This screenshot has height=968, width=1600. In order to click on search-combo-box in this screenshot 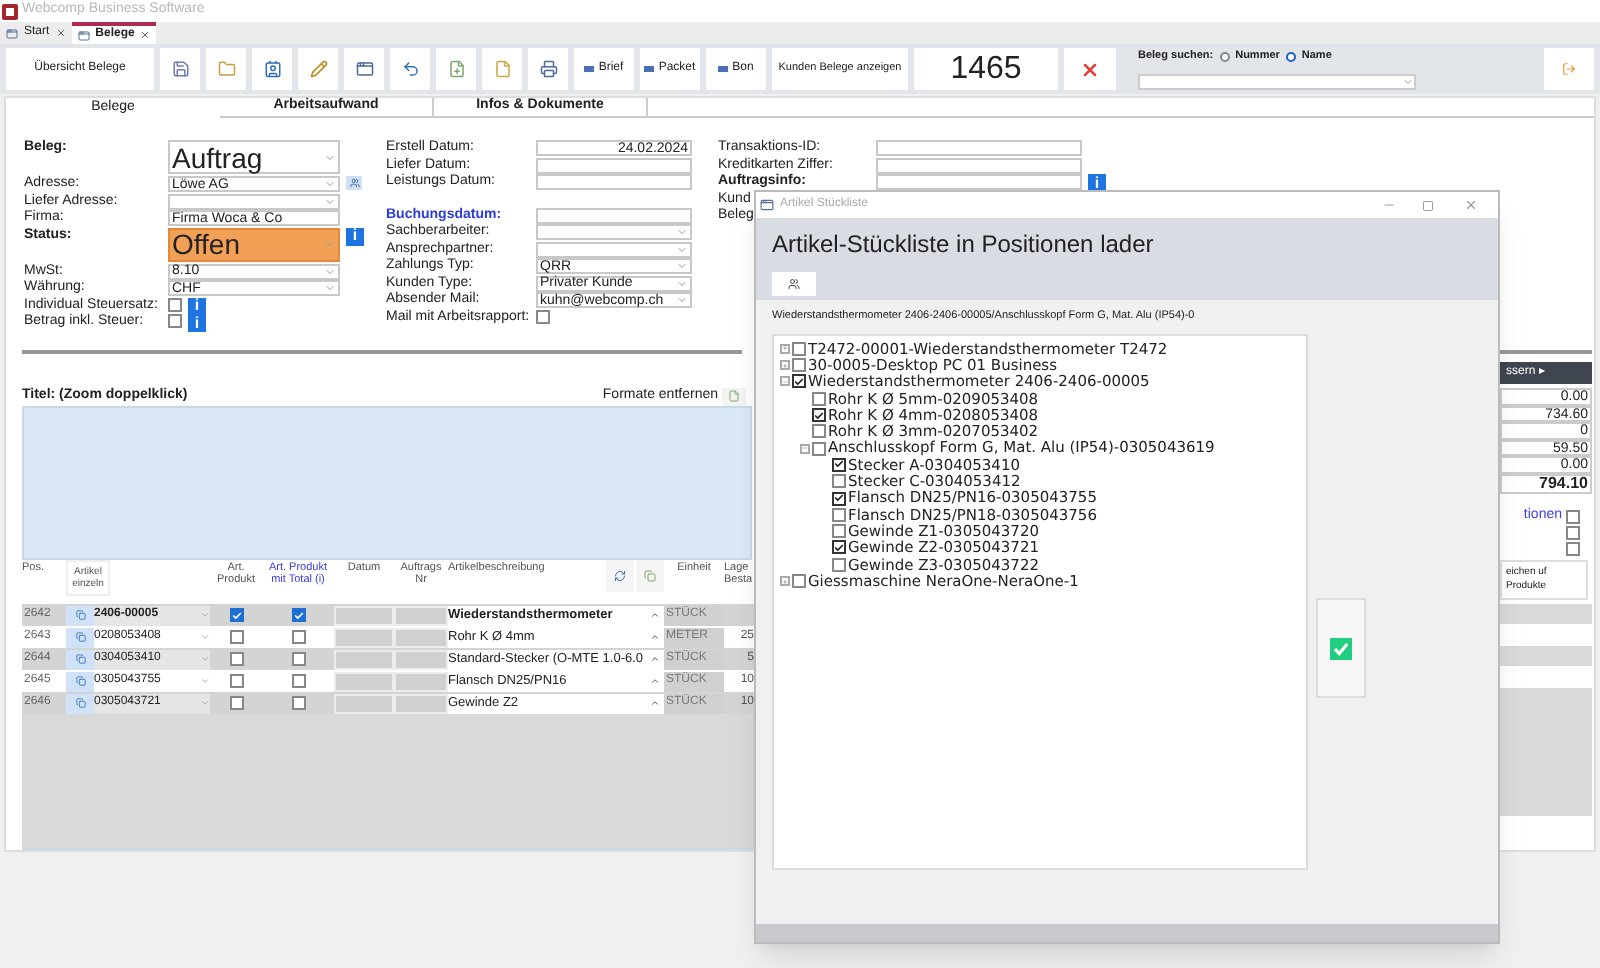, I will do `click(1277, 82)`.